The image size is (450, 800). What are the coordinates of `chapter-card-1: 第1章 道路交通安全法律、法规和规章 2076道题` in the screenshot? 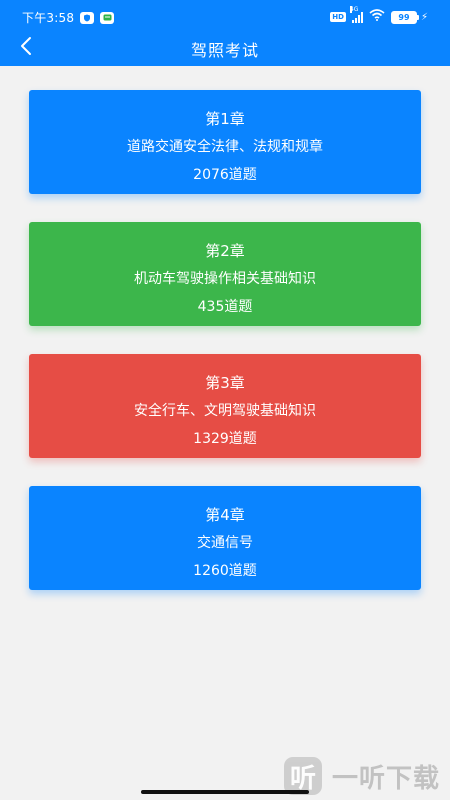 It's located at (225, 142).